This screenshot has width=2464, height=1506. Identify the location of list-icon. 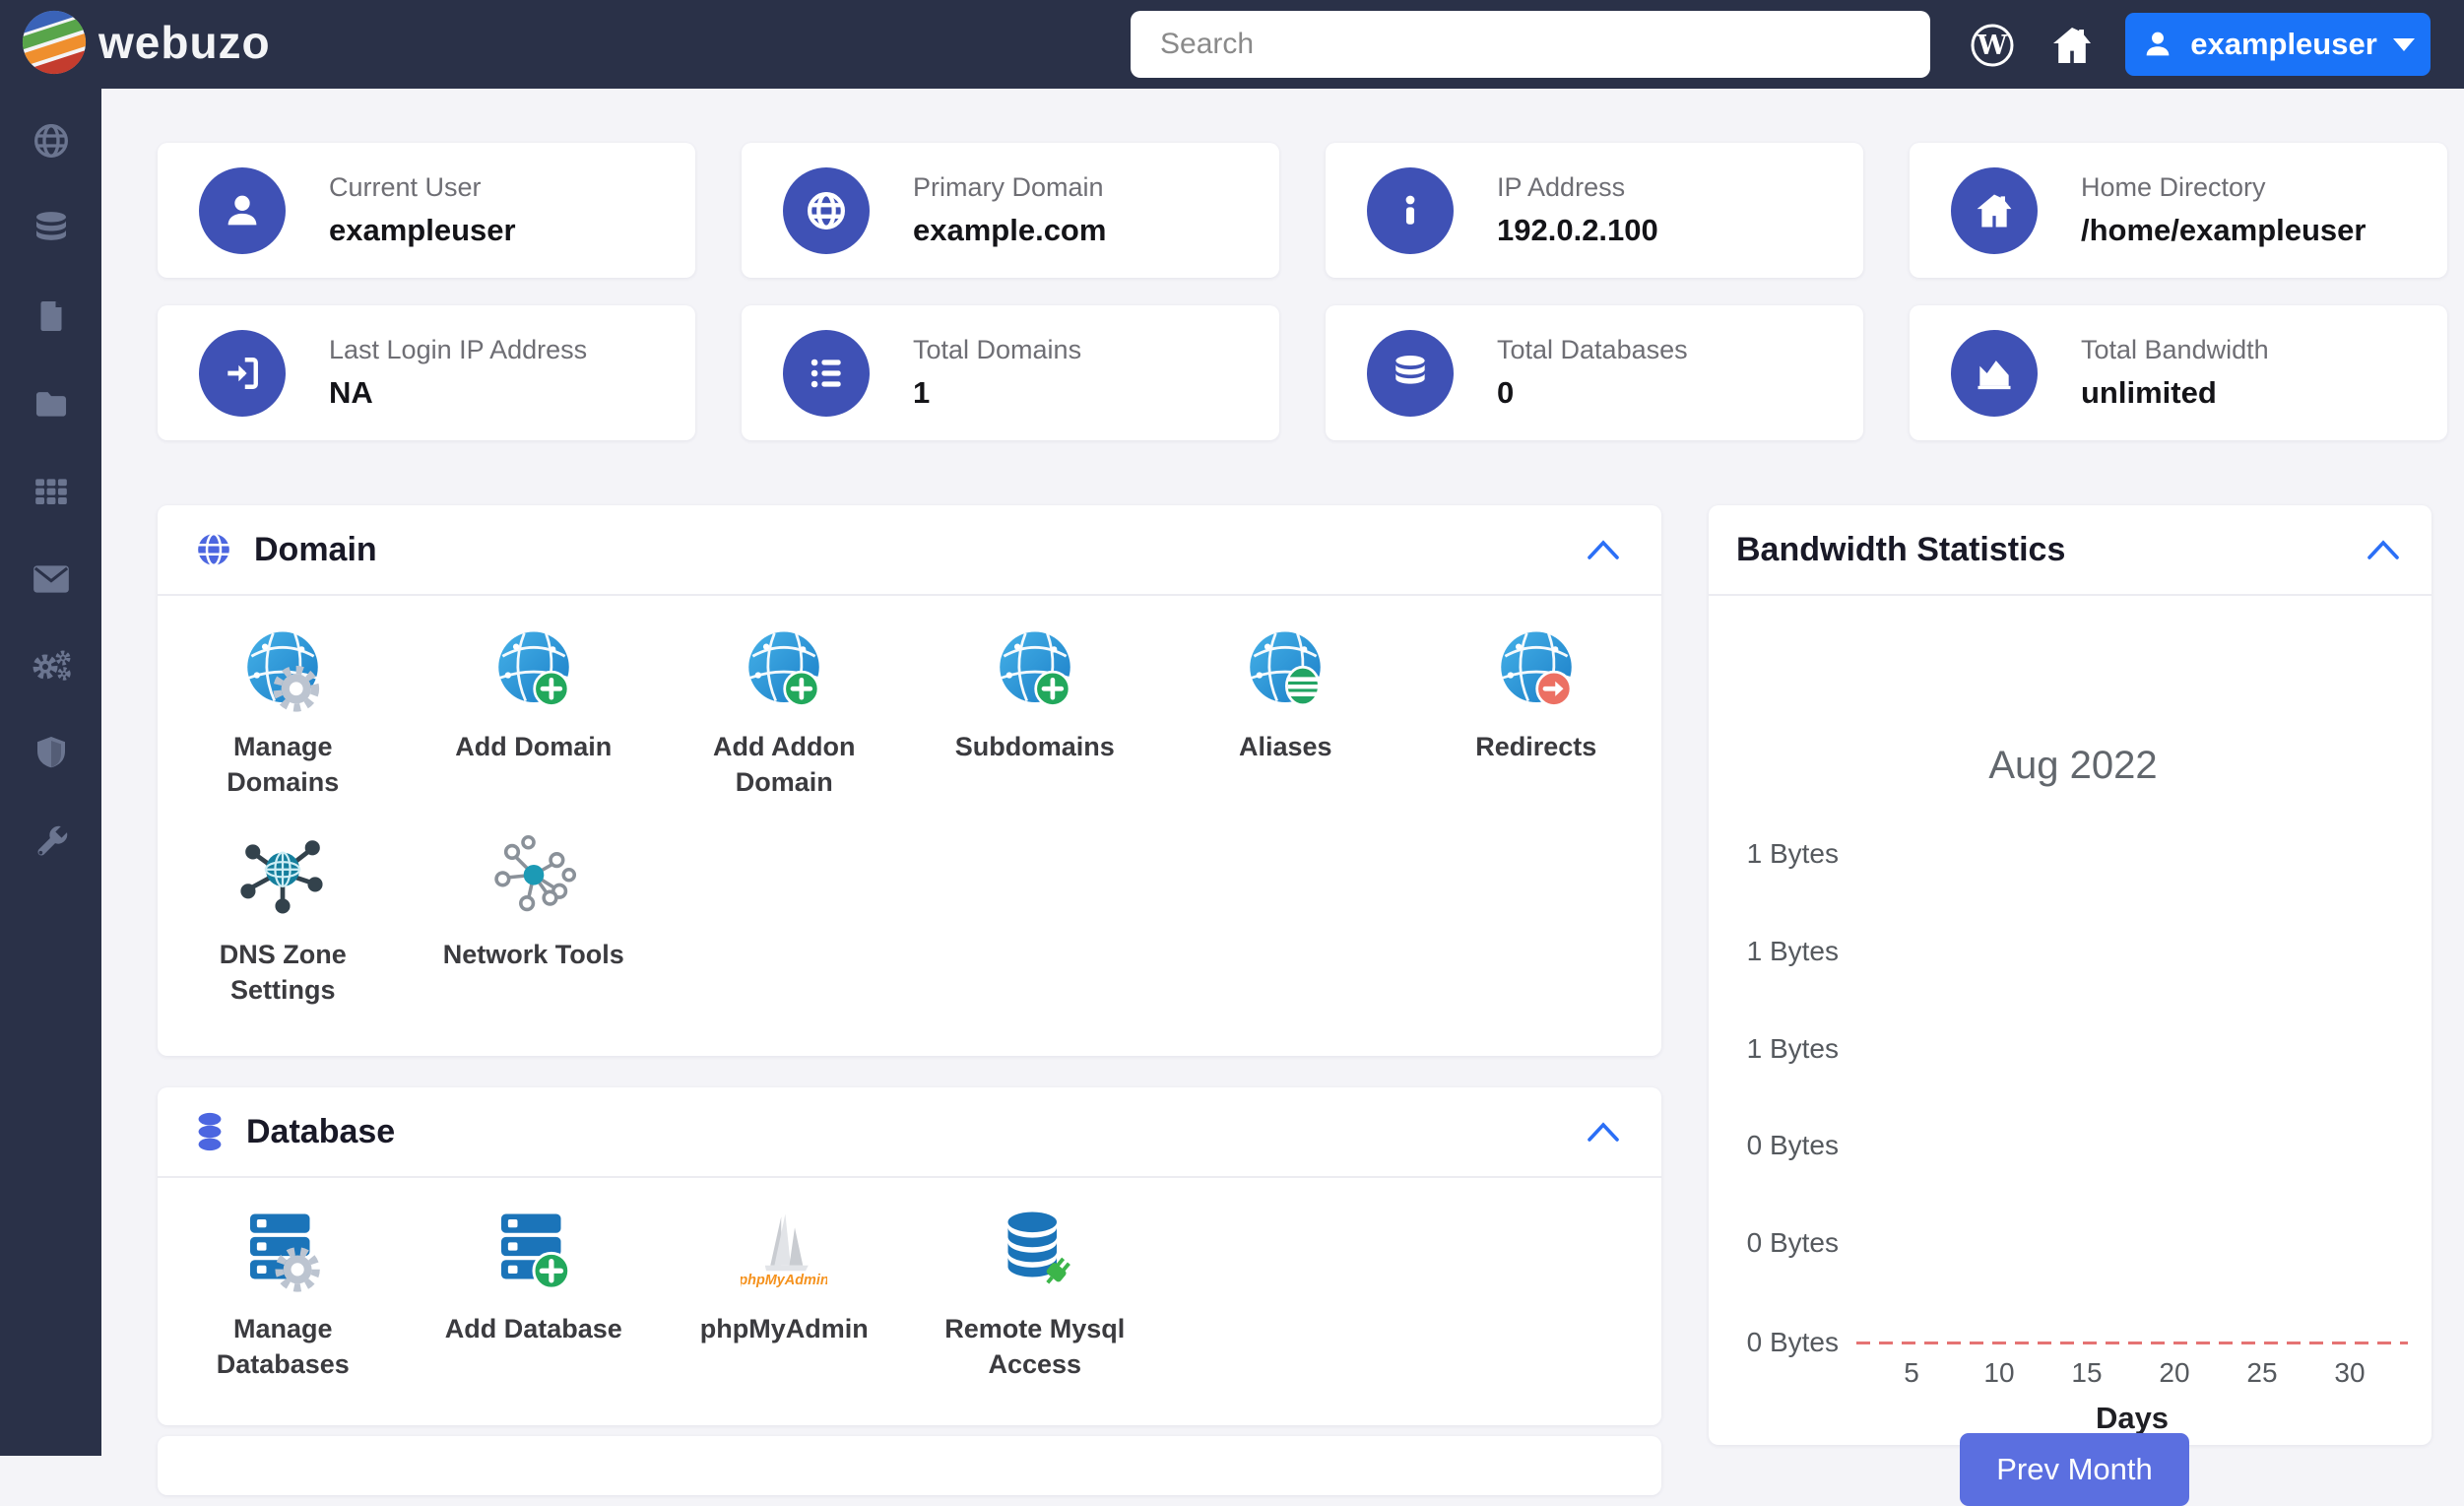
(826, 373).